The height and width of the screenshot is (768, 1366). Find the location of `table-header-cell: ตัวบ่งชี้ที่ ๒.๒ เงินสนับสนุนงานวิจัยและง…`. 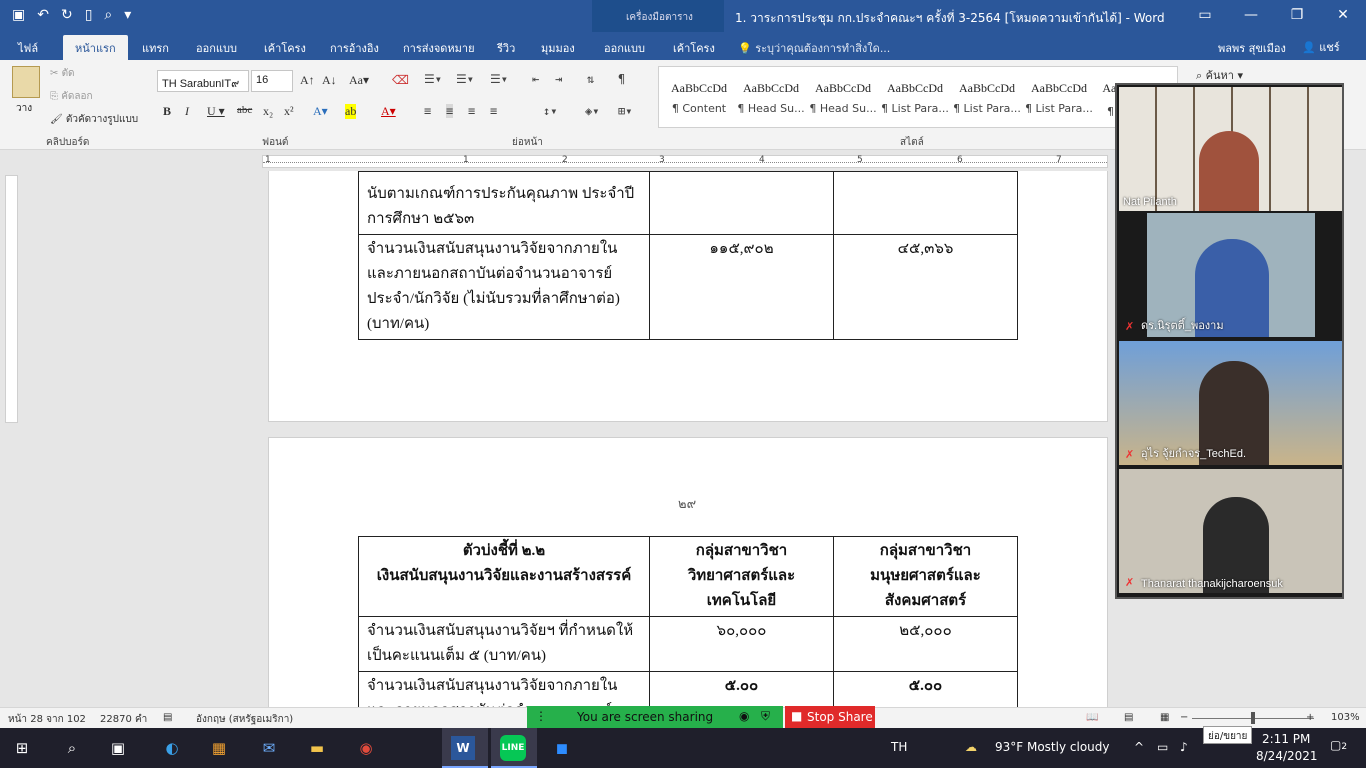

table-header-cell: ตัวบ่งชี้ที่ ๒.๒ เงินสนับสนุนงานวิจัยและง… is located at coordinates (504, 576).